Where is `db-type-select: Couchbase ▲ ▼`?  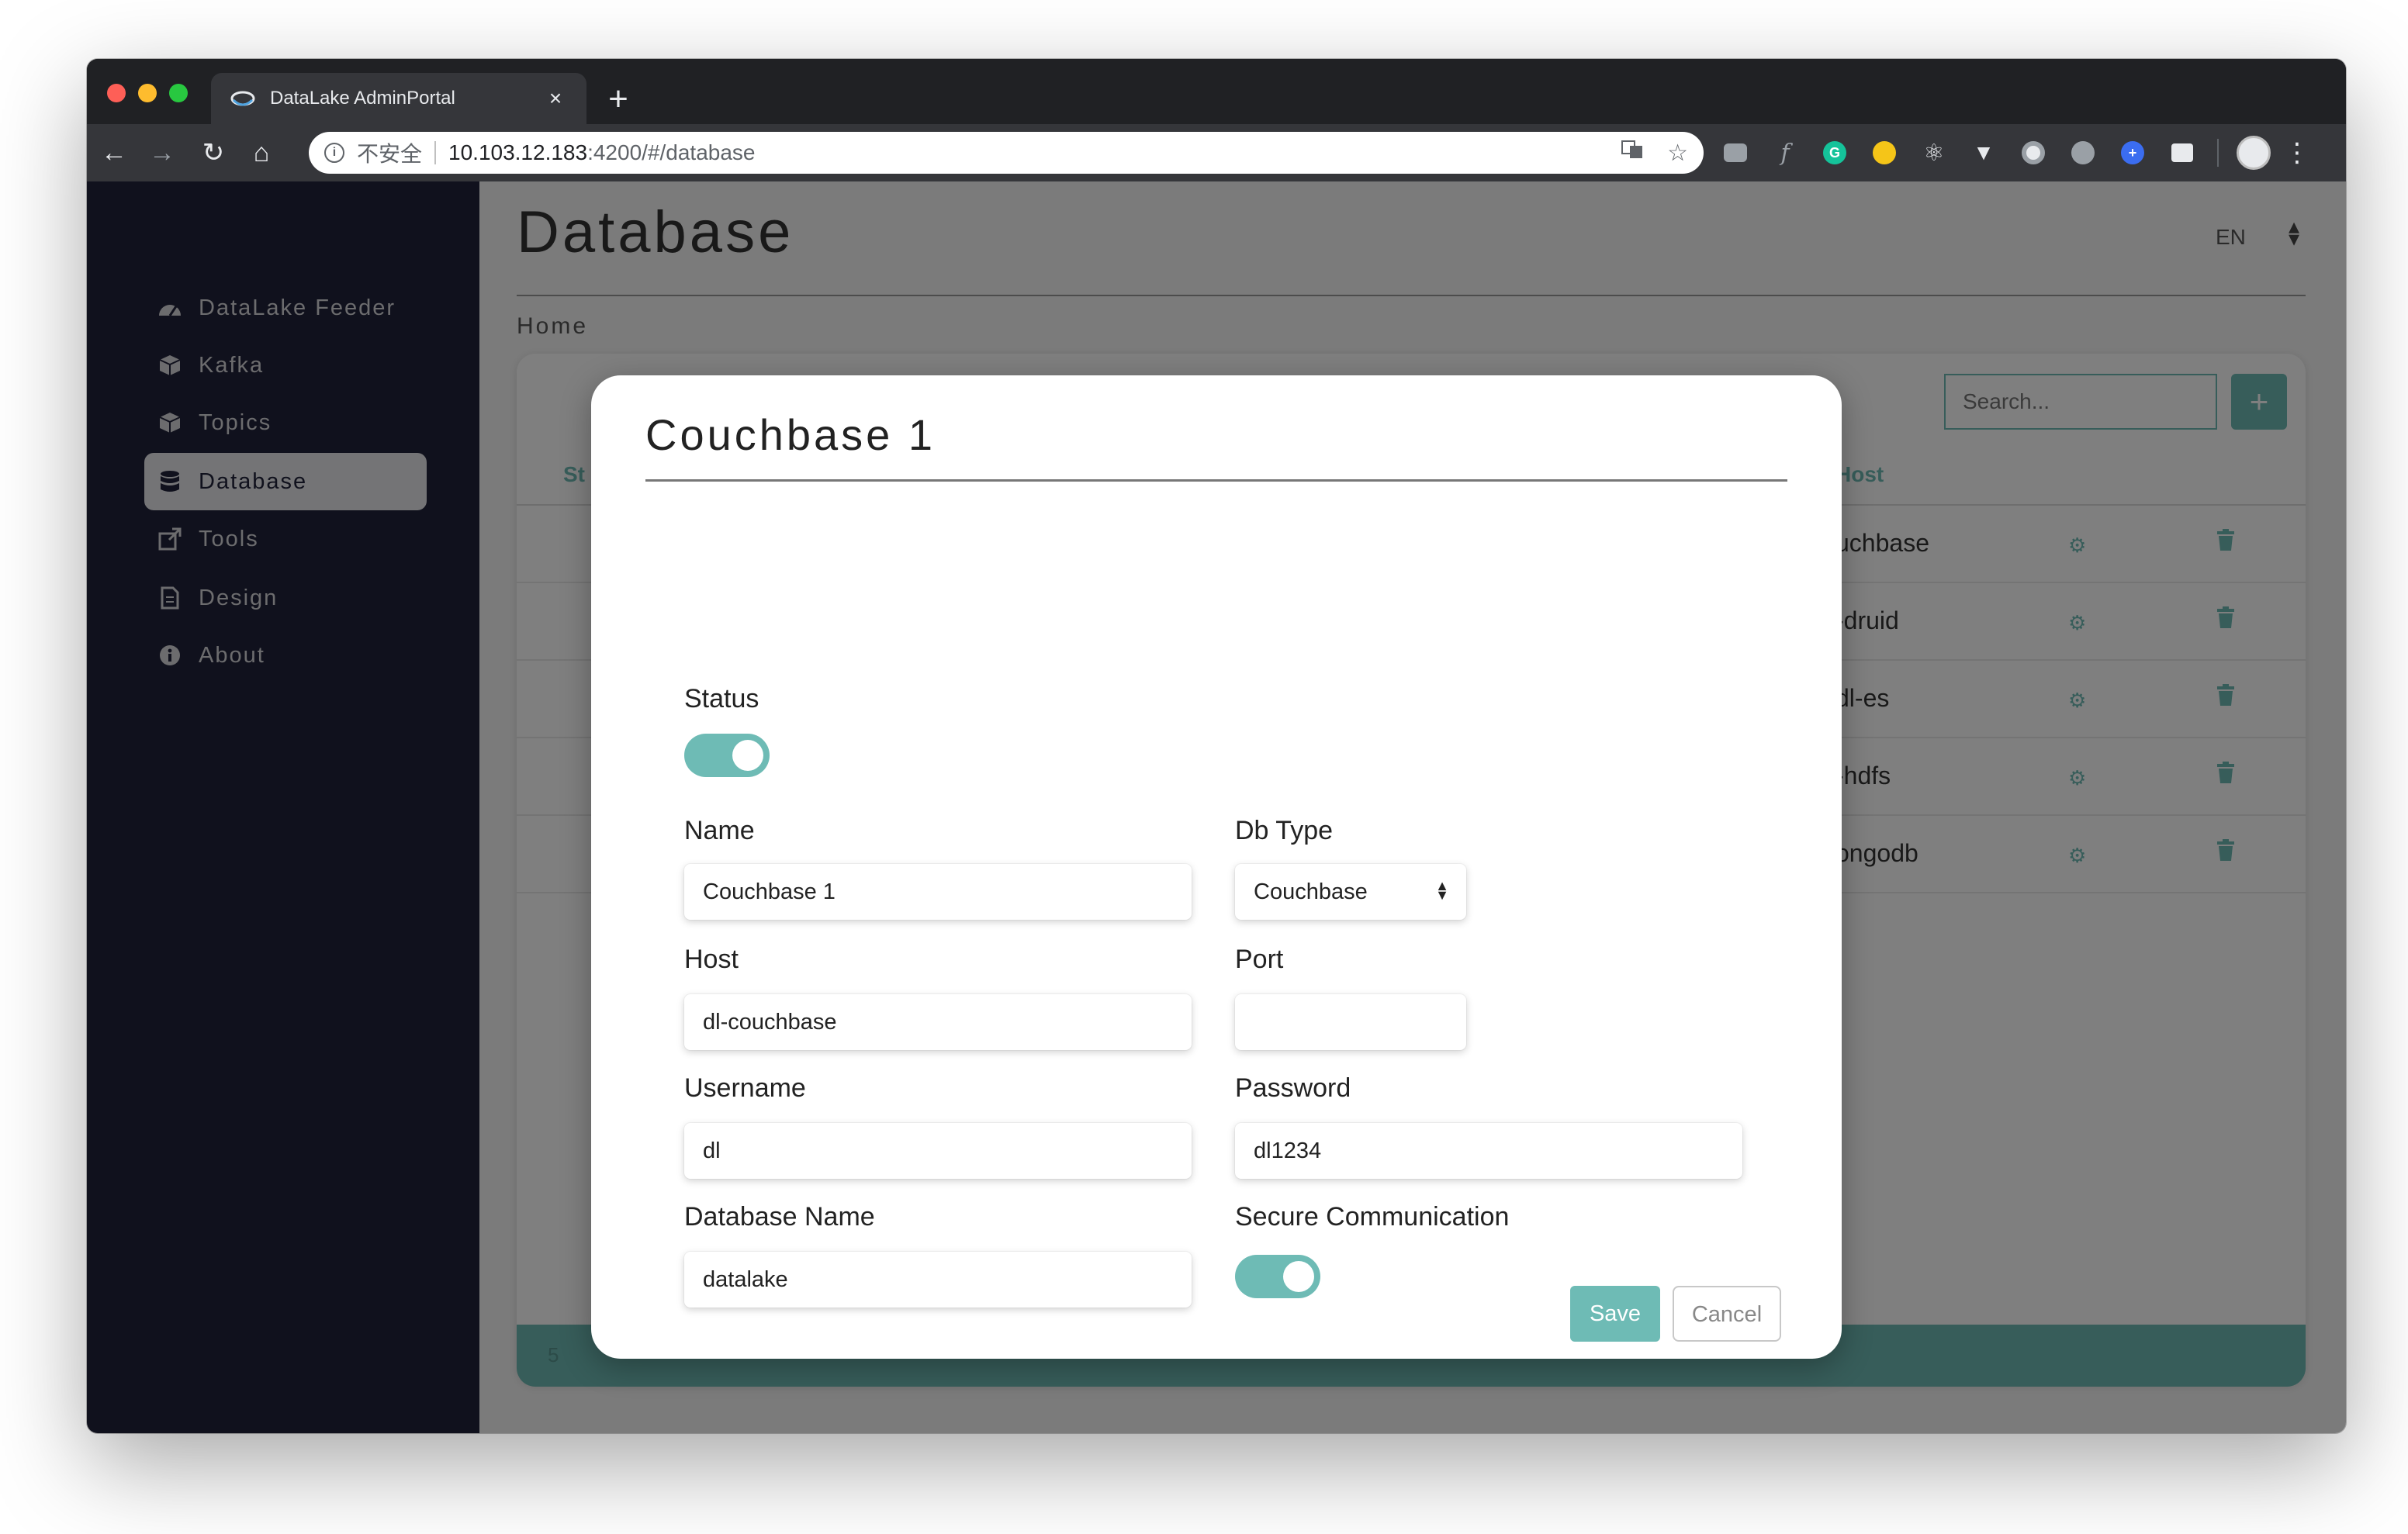
db-type-select: Couchbase ▲ ▼ is located at coordinates (1350, 892).